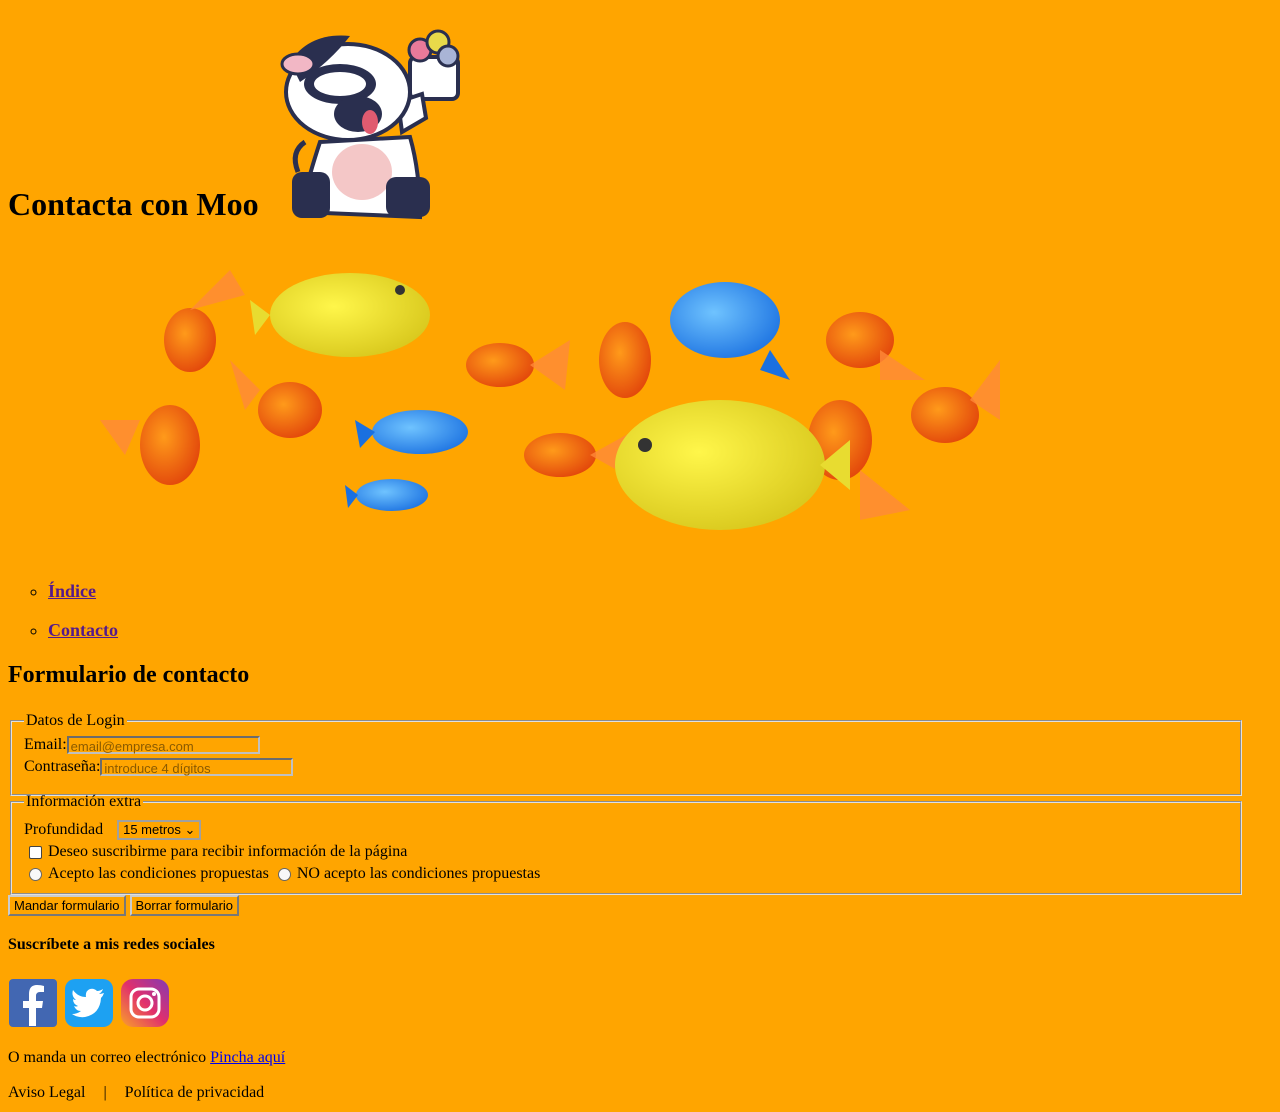  Describe the element at coordinates (111, 944) in the screenshot. I see `social-title: Suscríbete a mis redes sociales` at that location.